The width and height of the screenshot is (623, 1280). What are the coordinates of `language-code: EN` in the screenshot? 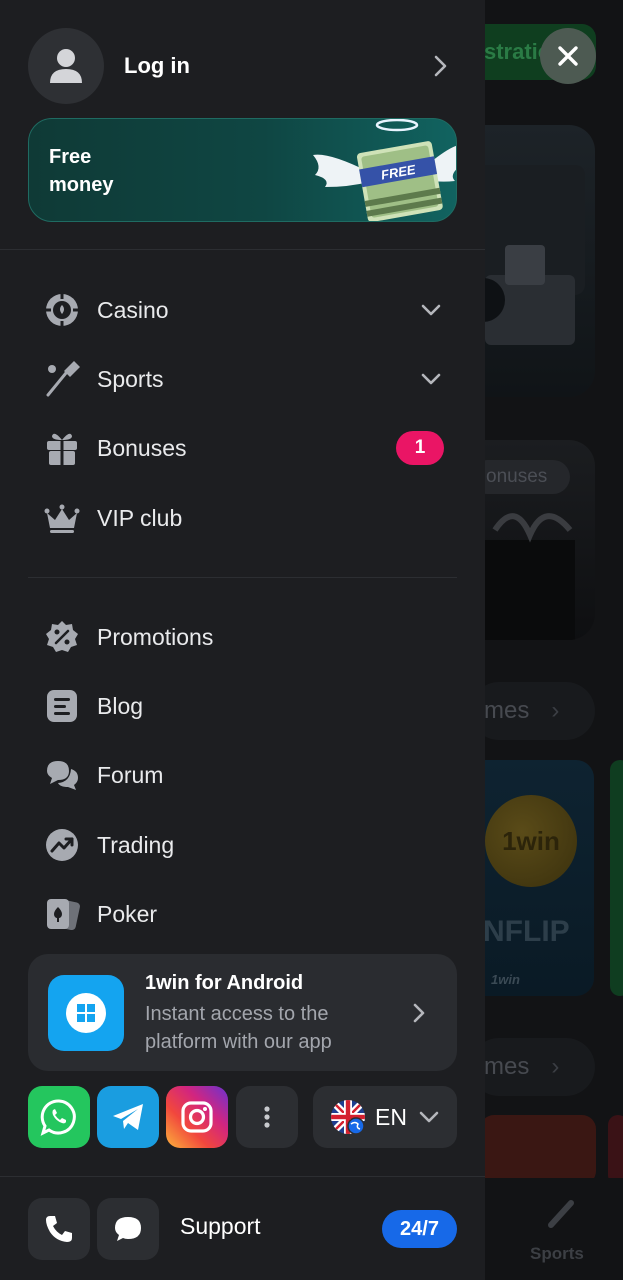 It's located at (391, 1116).